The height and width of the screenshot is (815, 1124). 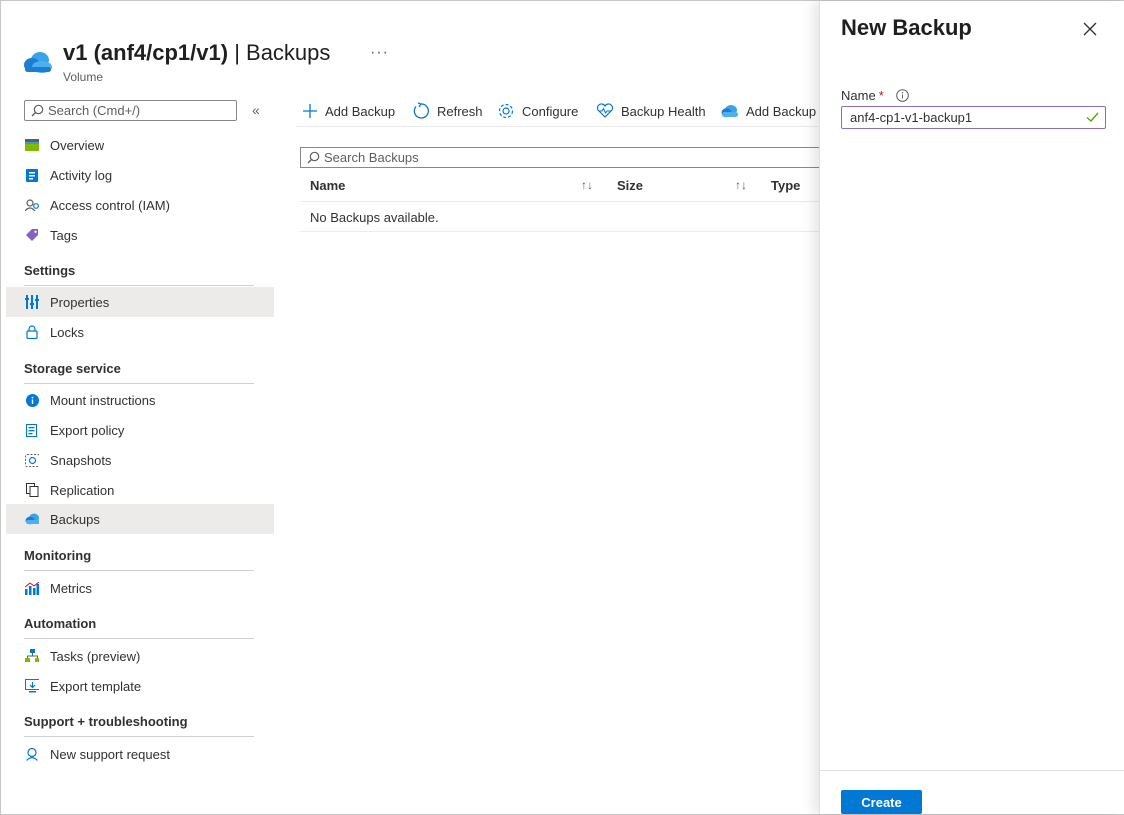 I want to click on collapse-sidebar-button: «, so click(x=256, y=110).